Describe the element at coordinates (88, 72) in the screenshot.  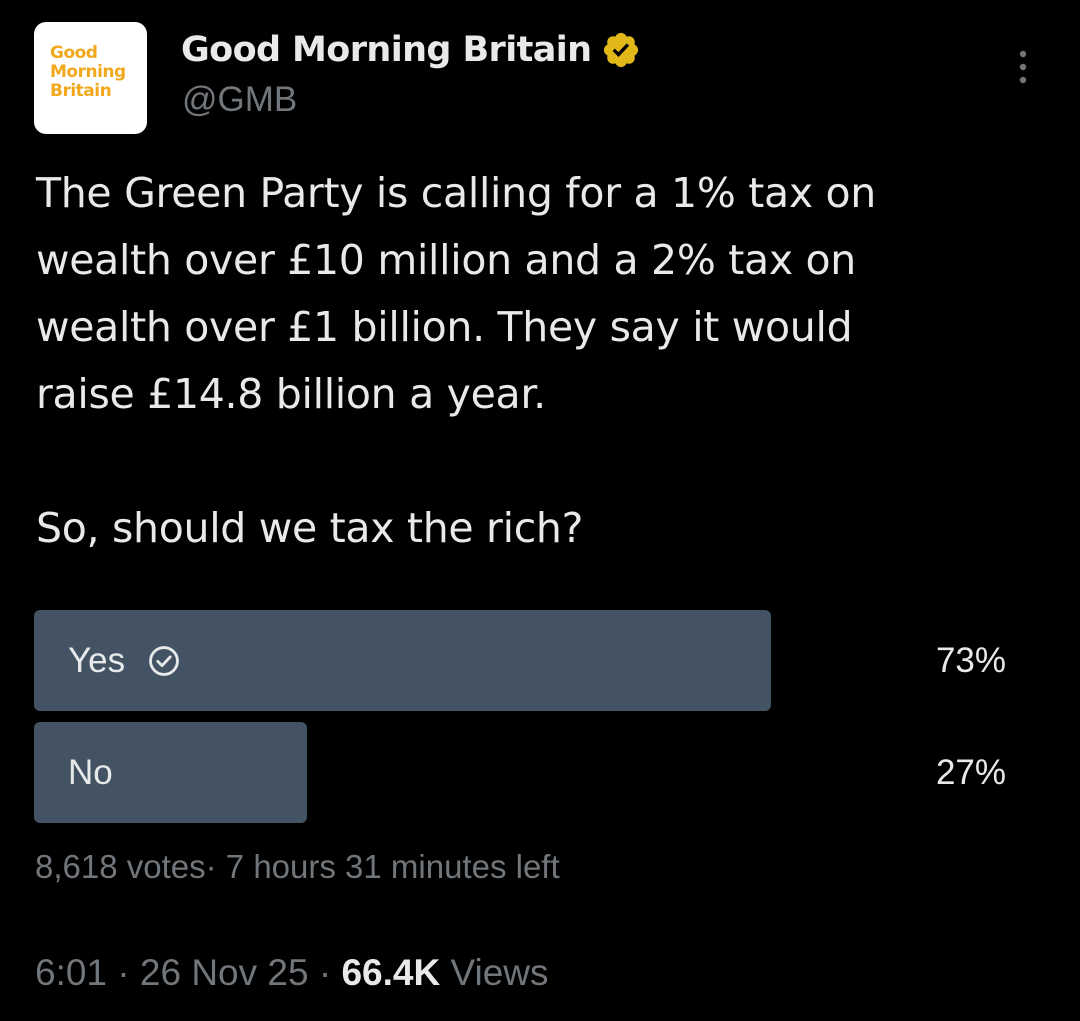
I see `avatar-logo-text-line: Morning` at that location.